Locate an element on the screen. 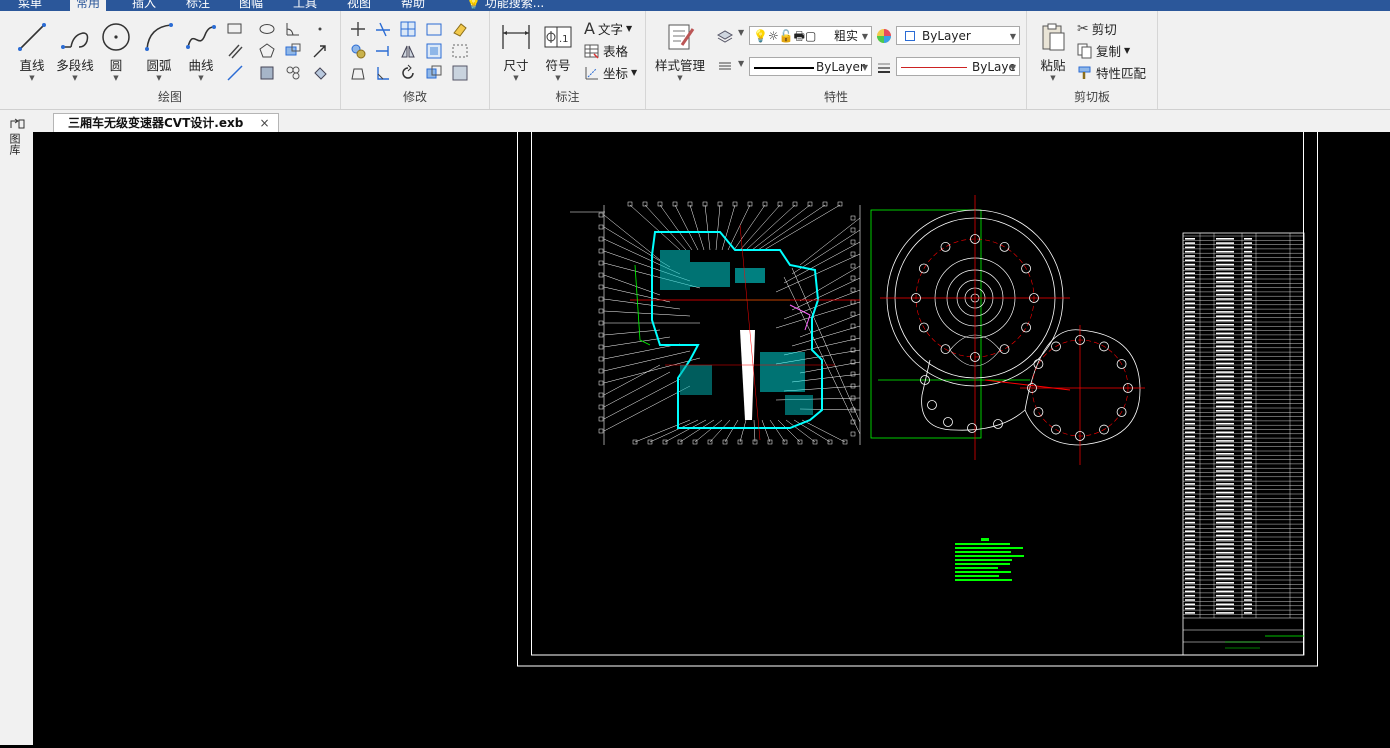  scale-icon is located at coordinates (434, 72).